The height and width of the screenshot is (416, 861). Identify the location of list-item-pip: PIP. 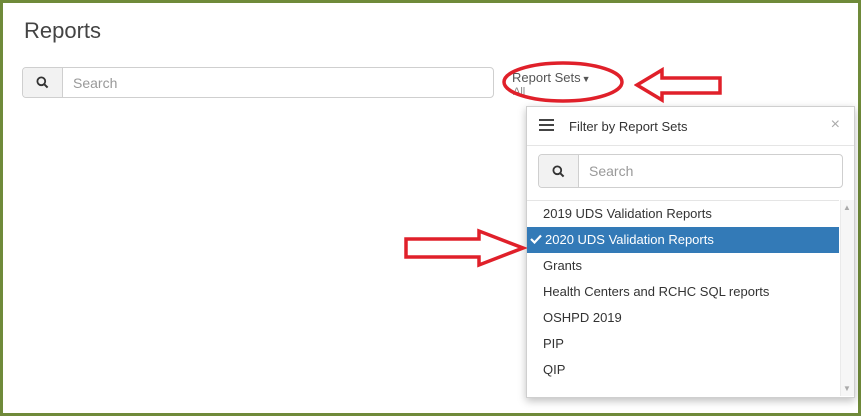
(683, 344).